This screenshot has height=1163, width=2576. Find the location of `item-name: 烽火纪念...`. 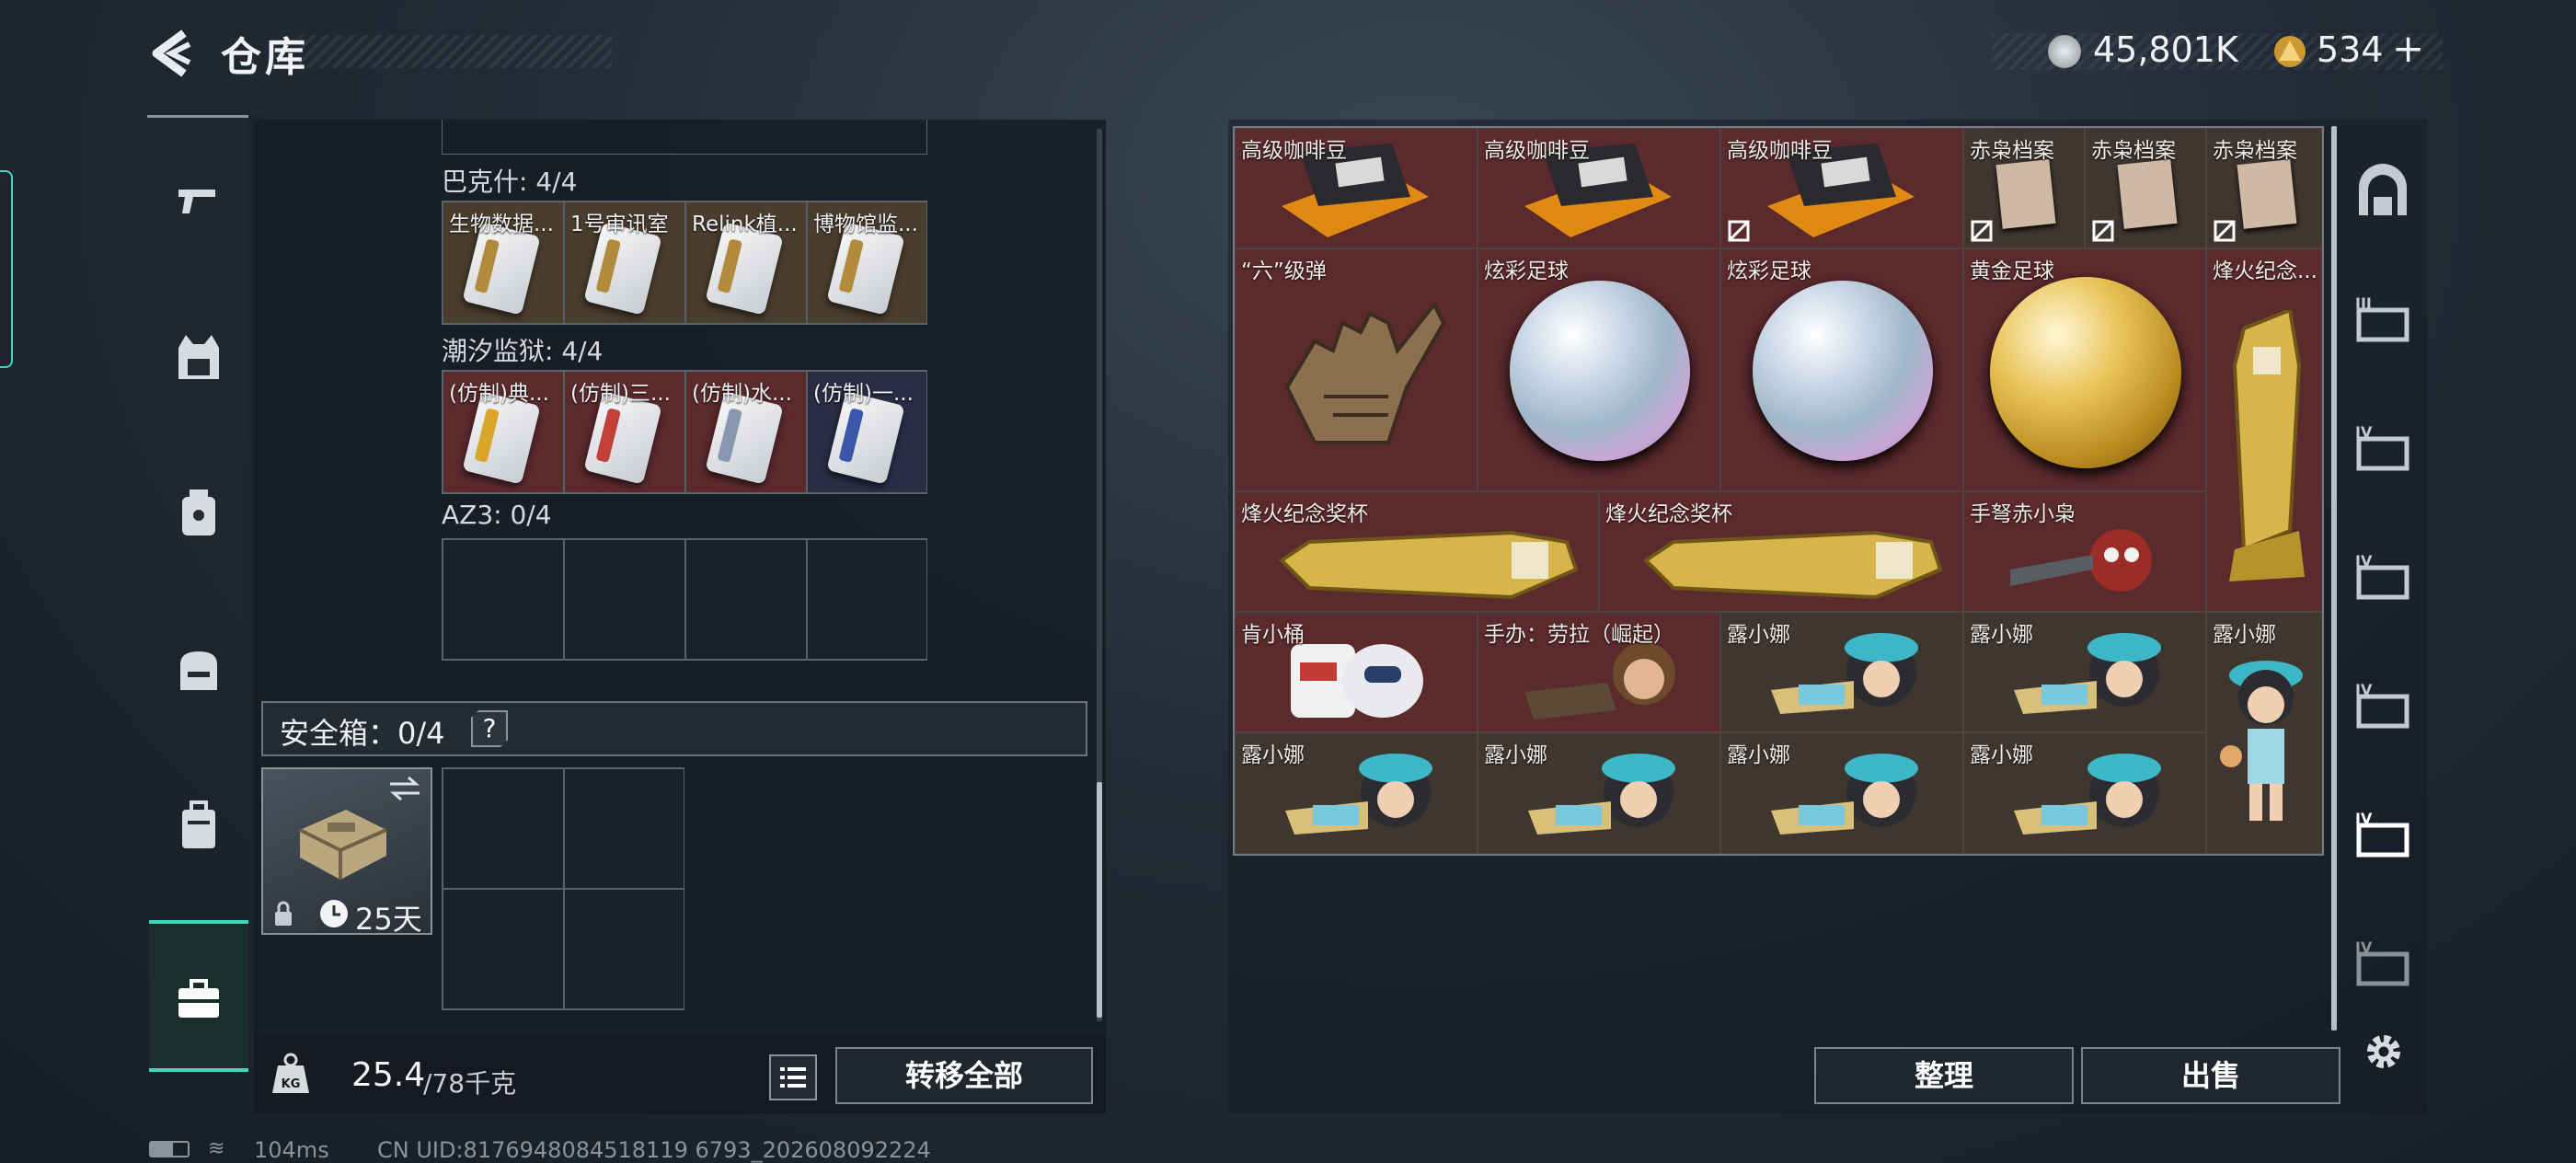

item-name: 烽火纪念... is located at coordinates (2265, 271).